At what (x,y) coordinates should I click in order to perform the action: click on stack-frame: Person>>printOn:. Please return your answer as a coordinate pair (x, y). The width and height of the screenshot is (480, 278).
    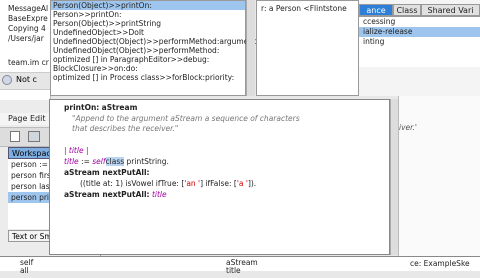
    Looking at the image, I should click on (148, 14).